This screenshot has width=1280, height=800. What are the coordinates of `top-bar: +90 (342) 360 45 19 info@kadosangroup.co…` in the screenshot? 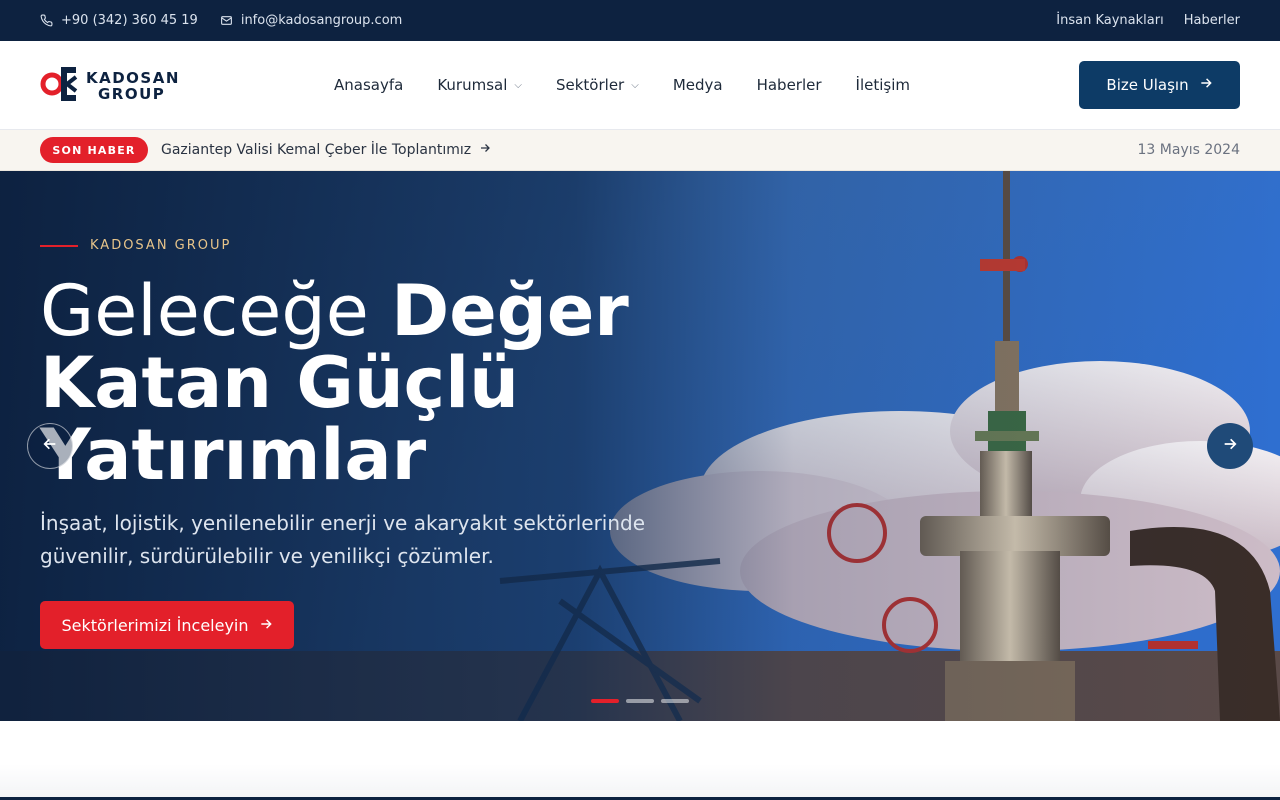 It's located at (640, 20).